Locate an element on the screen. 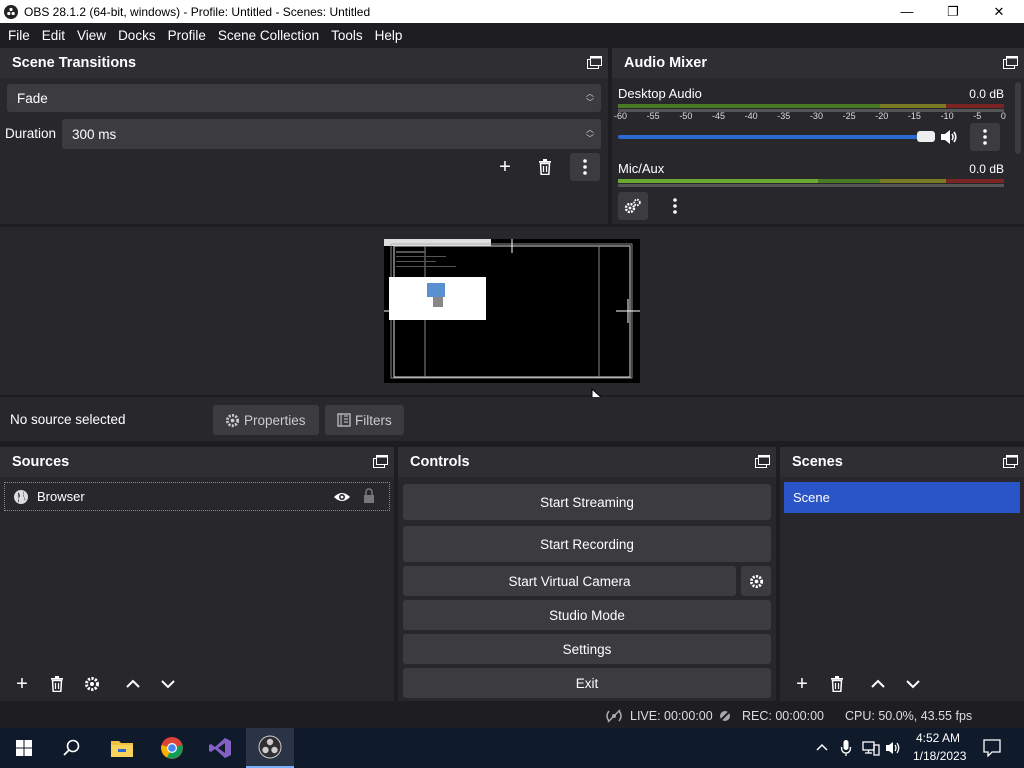  gear-icon is located at coordinates (92, 684).